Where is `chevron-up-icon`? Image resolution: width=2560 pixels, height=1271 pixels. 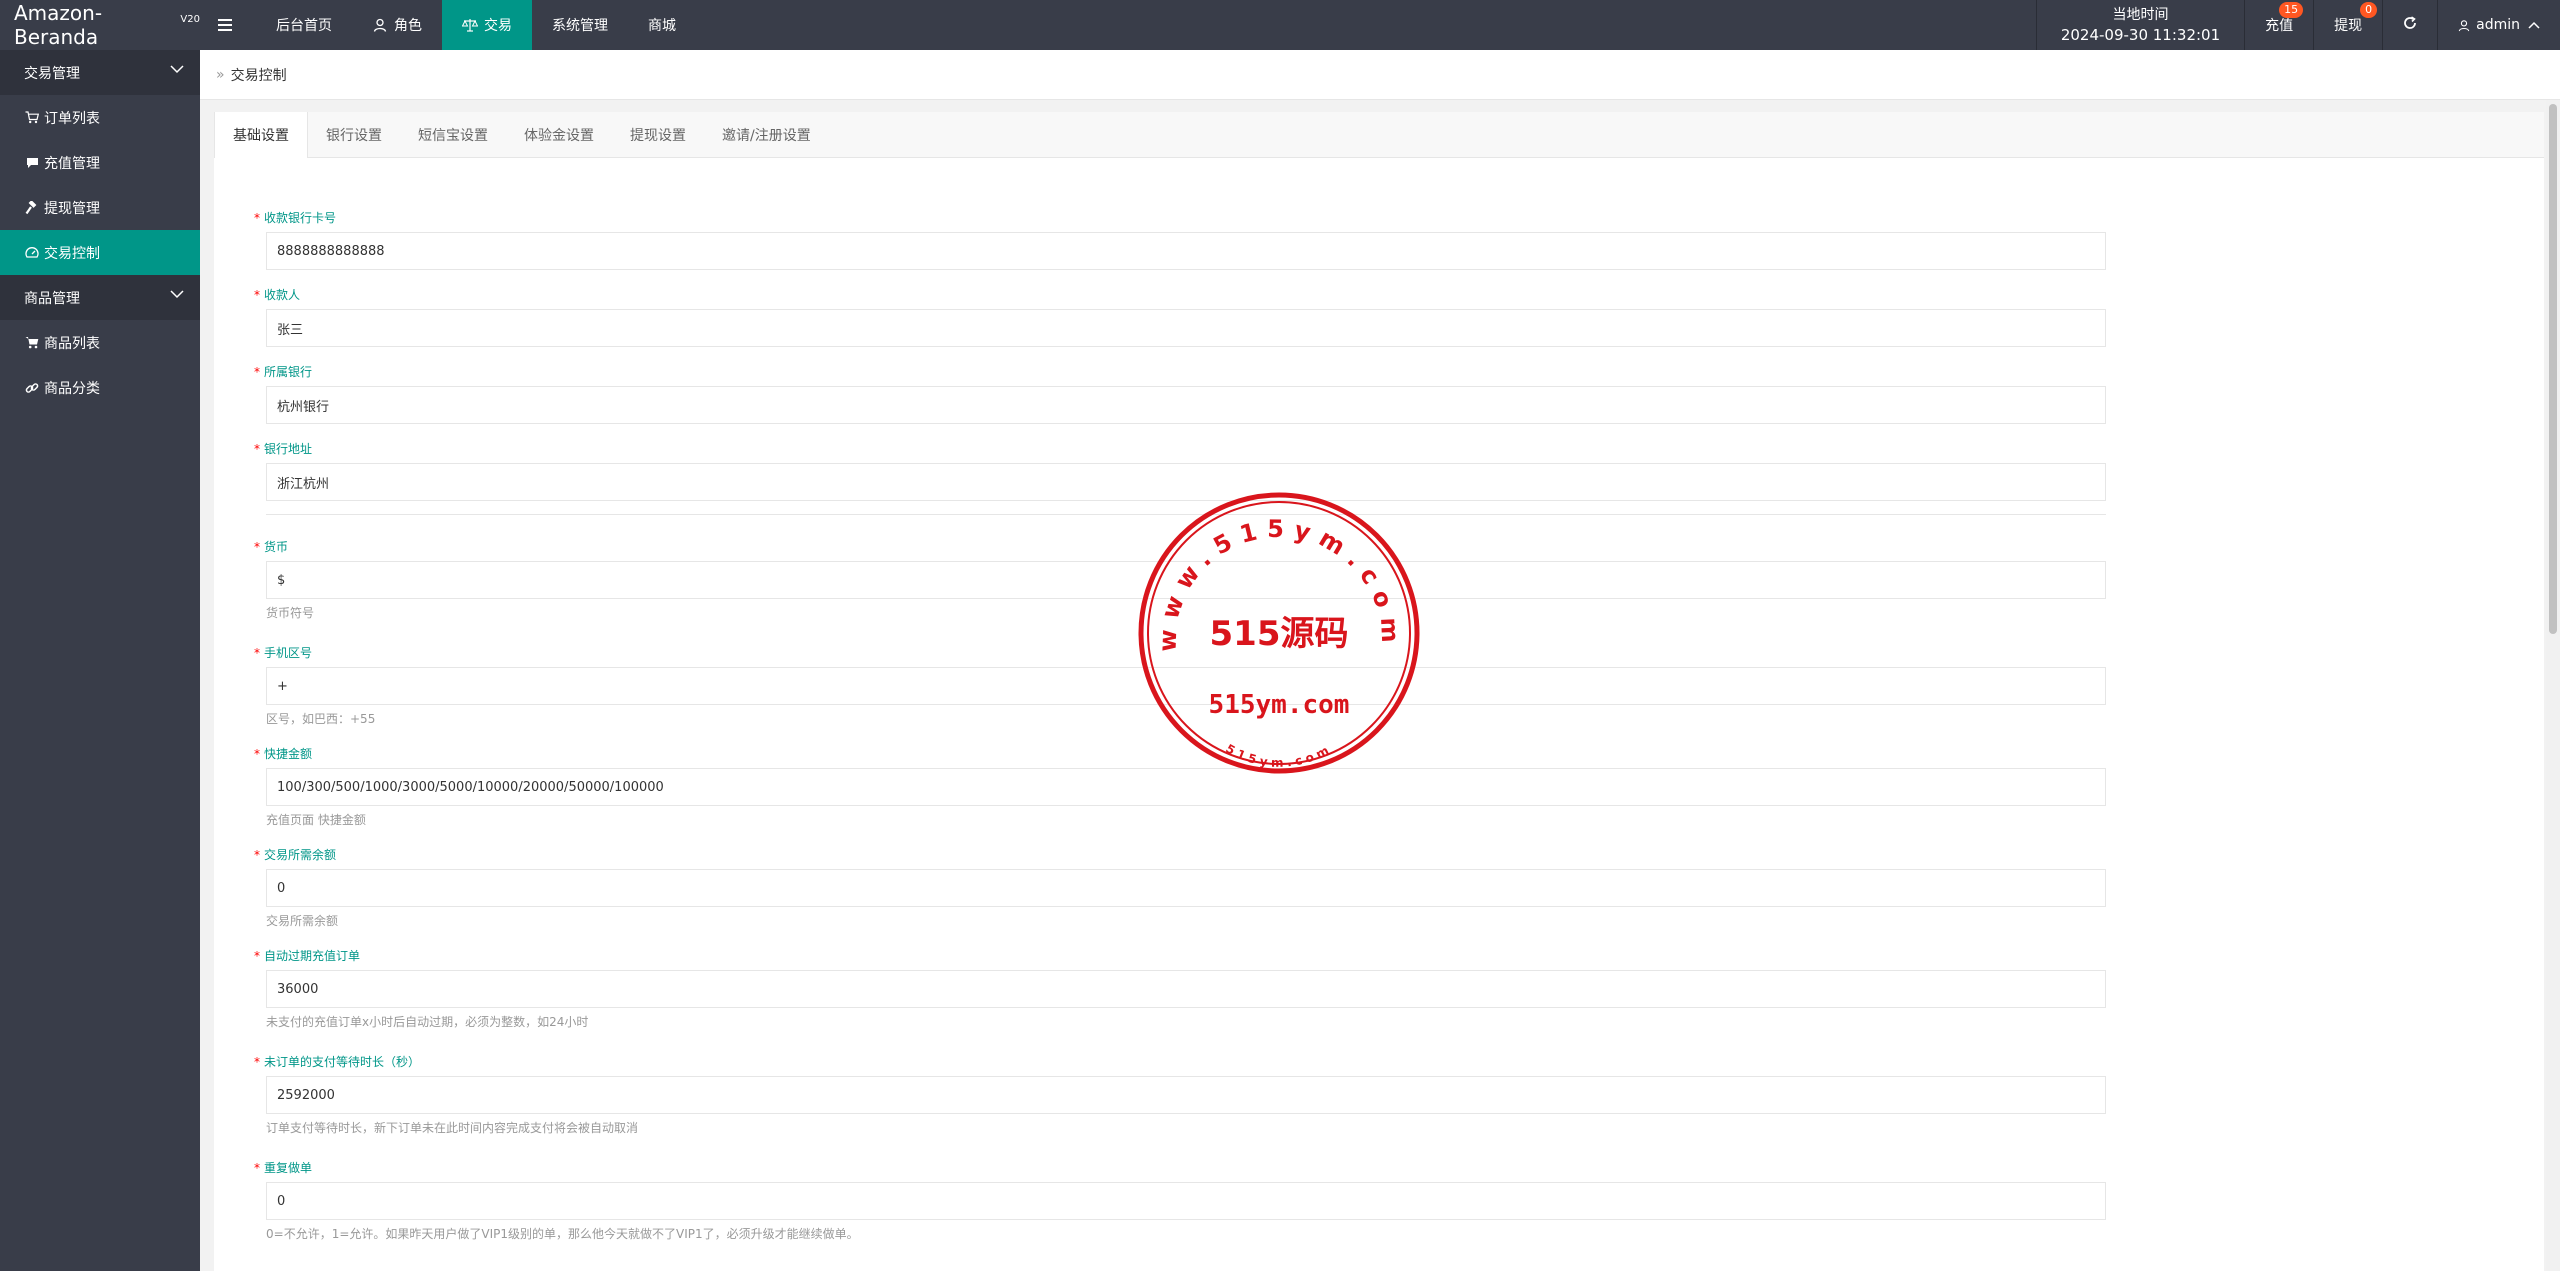
chevron-up-icon is located at coordinates (2534, 25).